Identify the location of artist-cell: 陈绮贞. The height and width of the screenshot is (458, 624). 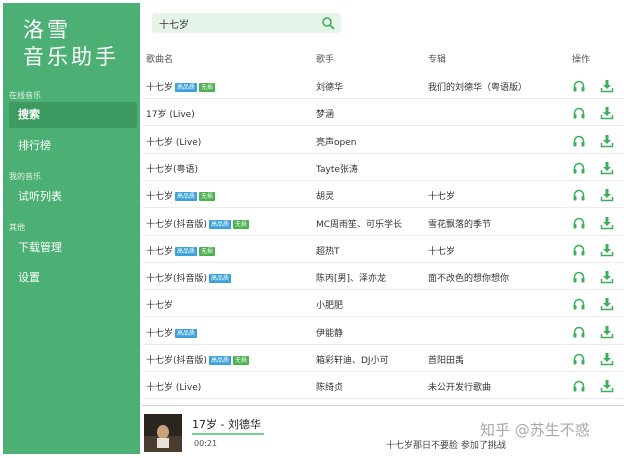
(330, 388).